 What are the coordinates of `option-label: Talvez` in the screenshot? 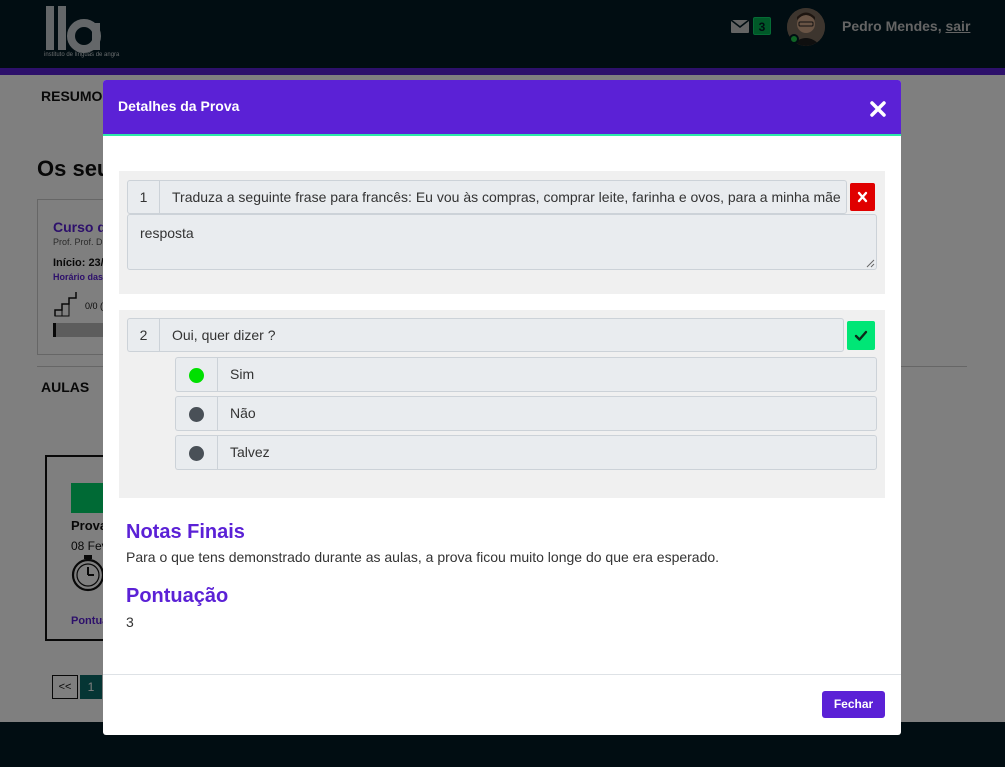 It's located at (547, 452).